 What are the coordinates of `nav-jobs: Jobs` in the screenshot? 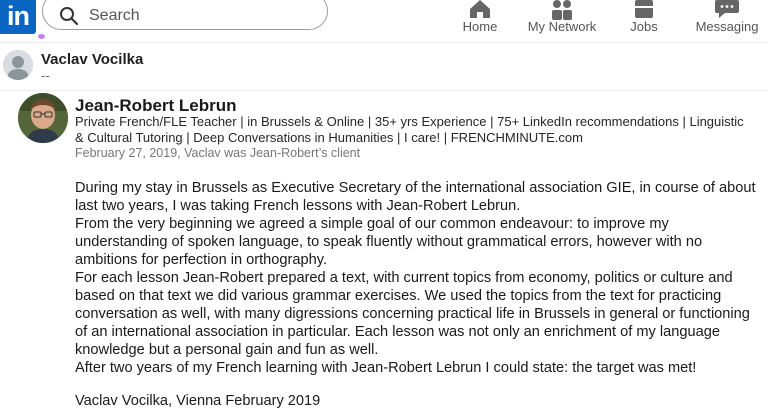 It's located at (644, 21).